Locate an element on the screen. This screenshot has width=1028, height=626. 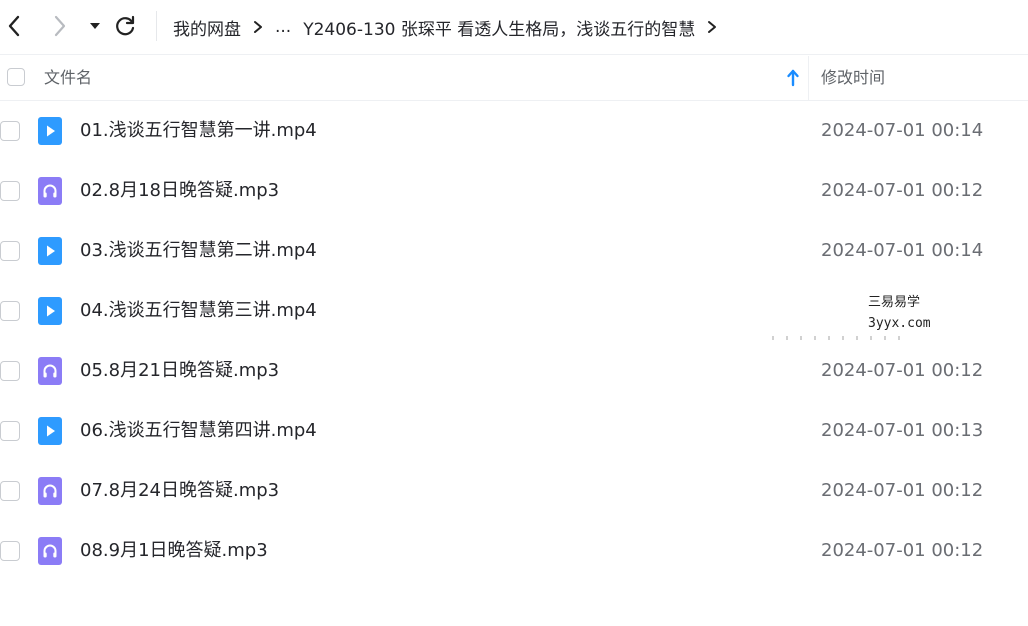
breadcrumb-current: Y2406-130 张琛平 看透人生格局，浅谈五行的智慧 is located at coordinates (499, 27).